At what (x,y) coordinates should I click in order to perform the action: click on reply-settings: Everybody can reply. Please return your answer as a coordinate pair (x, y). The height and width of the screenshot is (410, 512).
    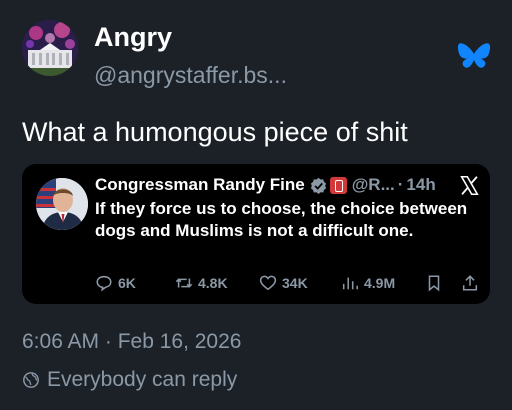
    Looking at the image, I should click on (129, 380).